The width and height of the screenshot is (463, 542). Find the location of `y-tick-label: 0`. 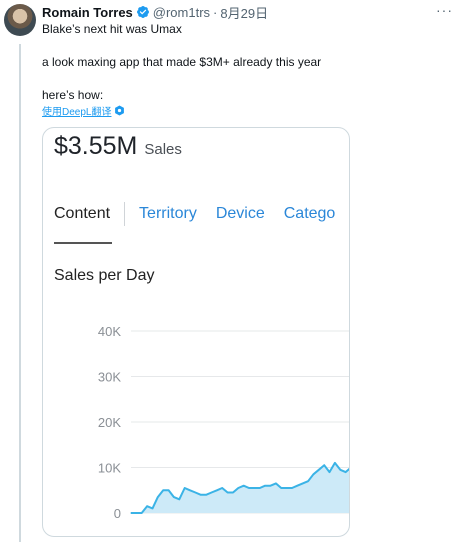

y-tick-label: 0 is located at coordinates (117, 513).